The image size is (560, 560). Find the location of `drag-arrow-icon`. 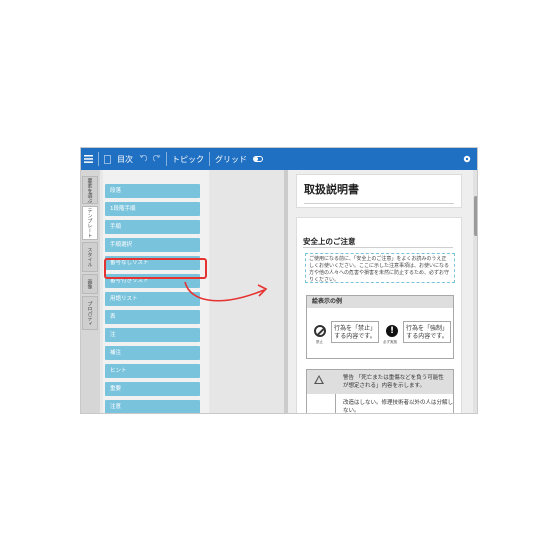

drag-arrow-icon is located at coordinates (226, 291).